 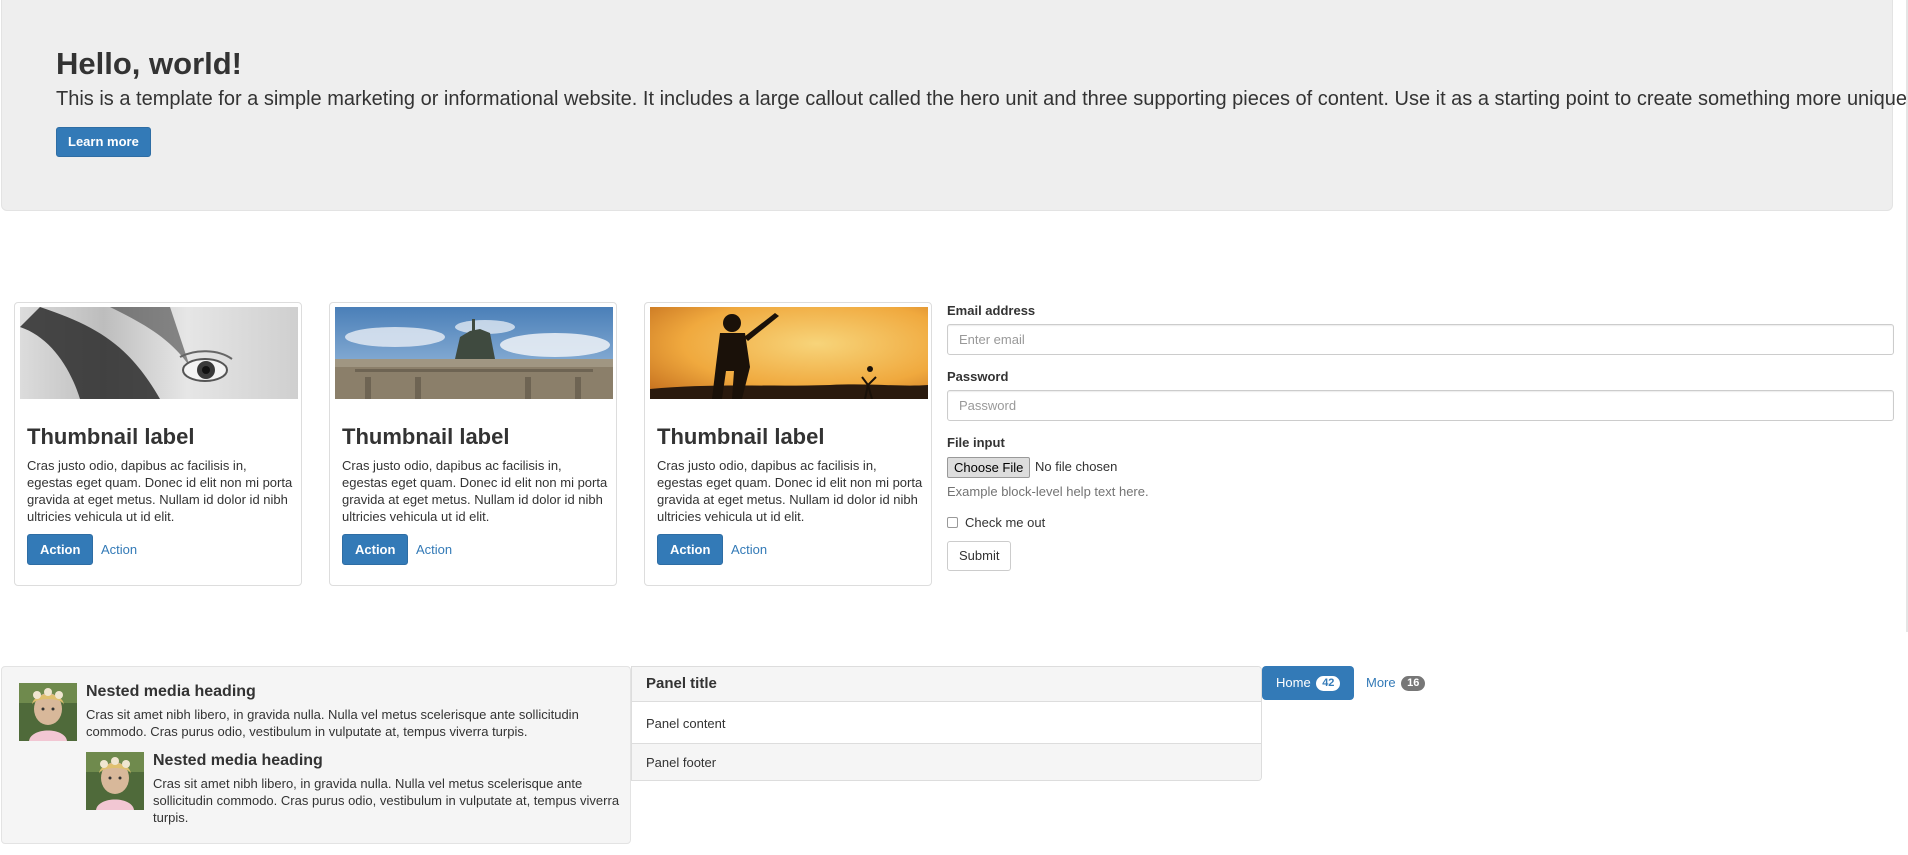 I want to click on pill-more: More 16, so click(x=1395, y=683).